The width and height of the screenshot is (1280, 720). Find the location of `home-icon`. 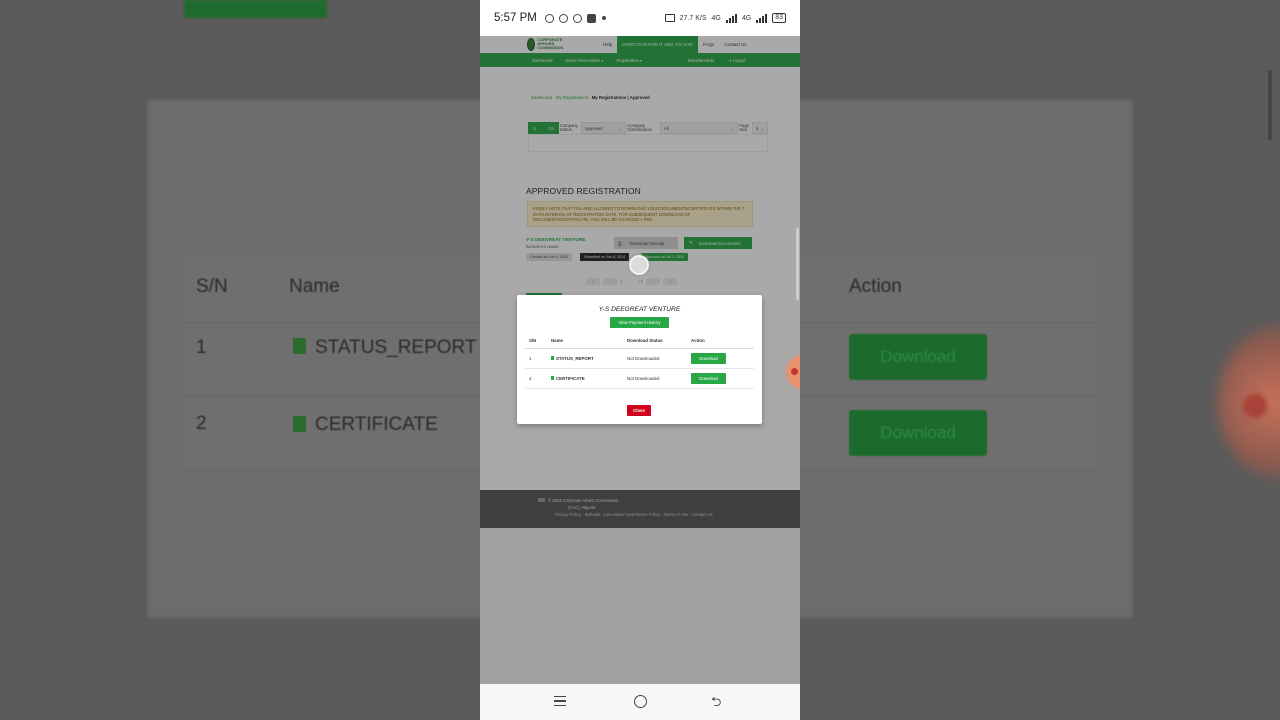

home-icon is located at coordinates (640, 701).